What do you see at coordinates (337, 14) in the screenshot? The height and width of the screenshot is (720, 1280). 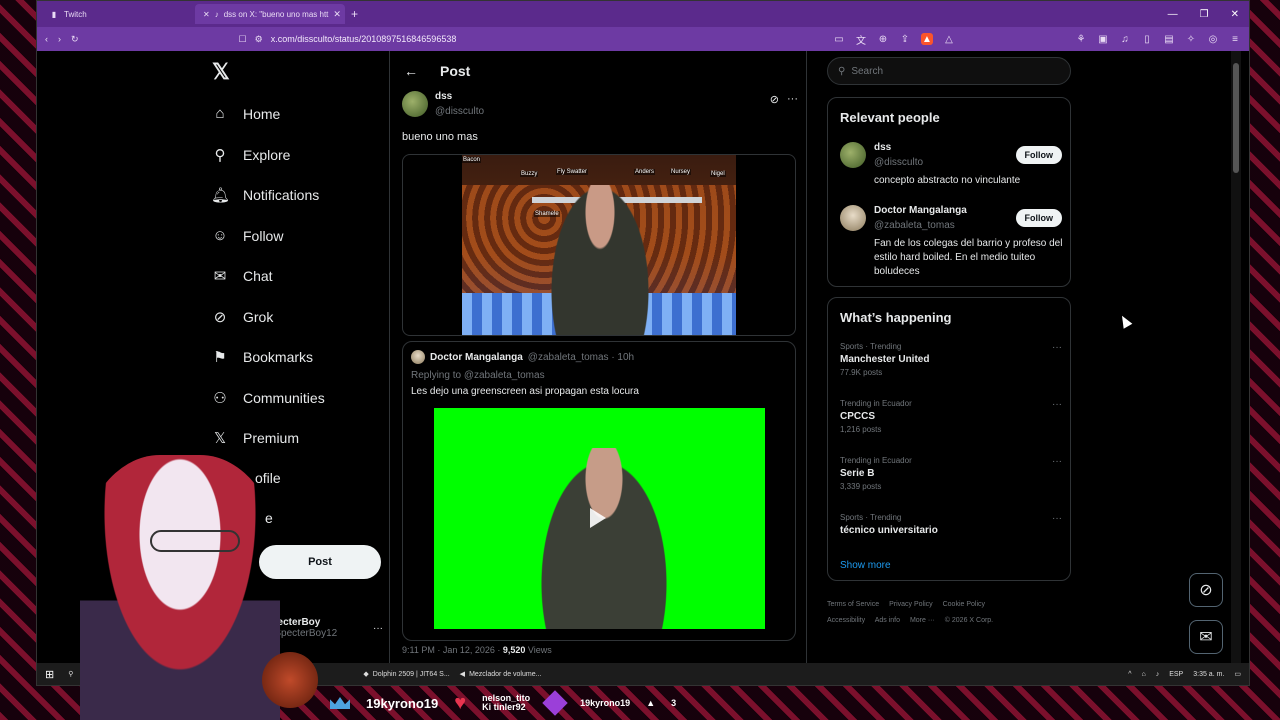 I see `close-tab-icon: ✕` at bounding box center [337, 14].